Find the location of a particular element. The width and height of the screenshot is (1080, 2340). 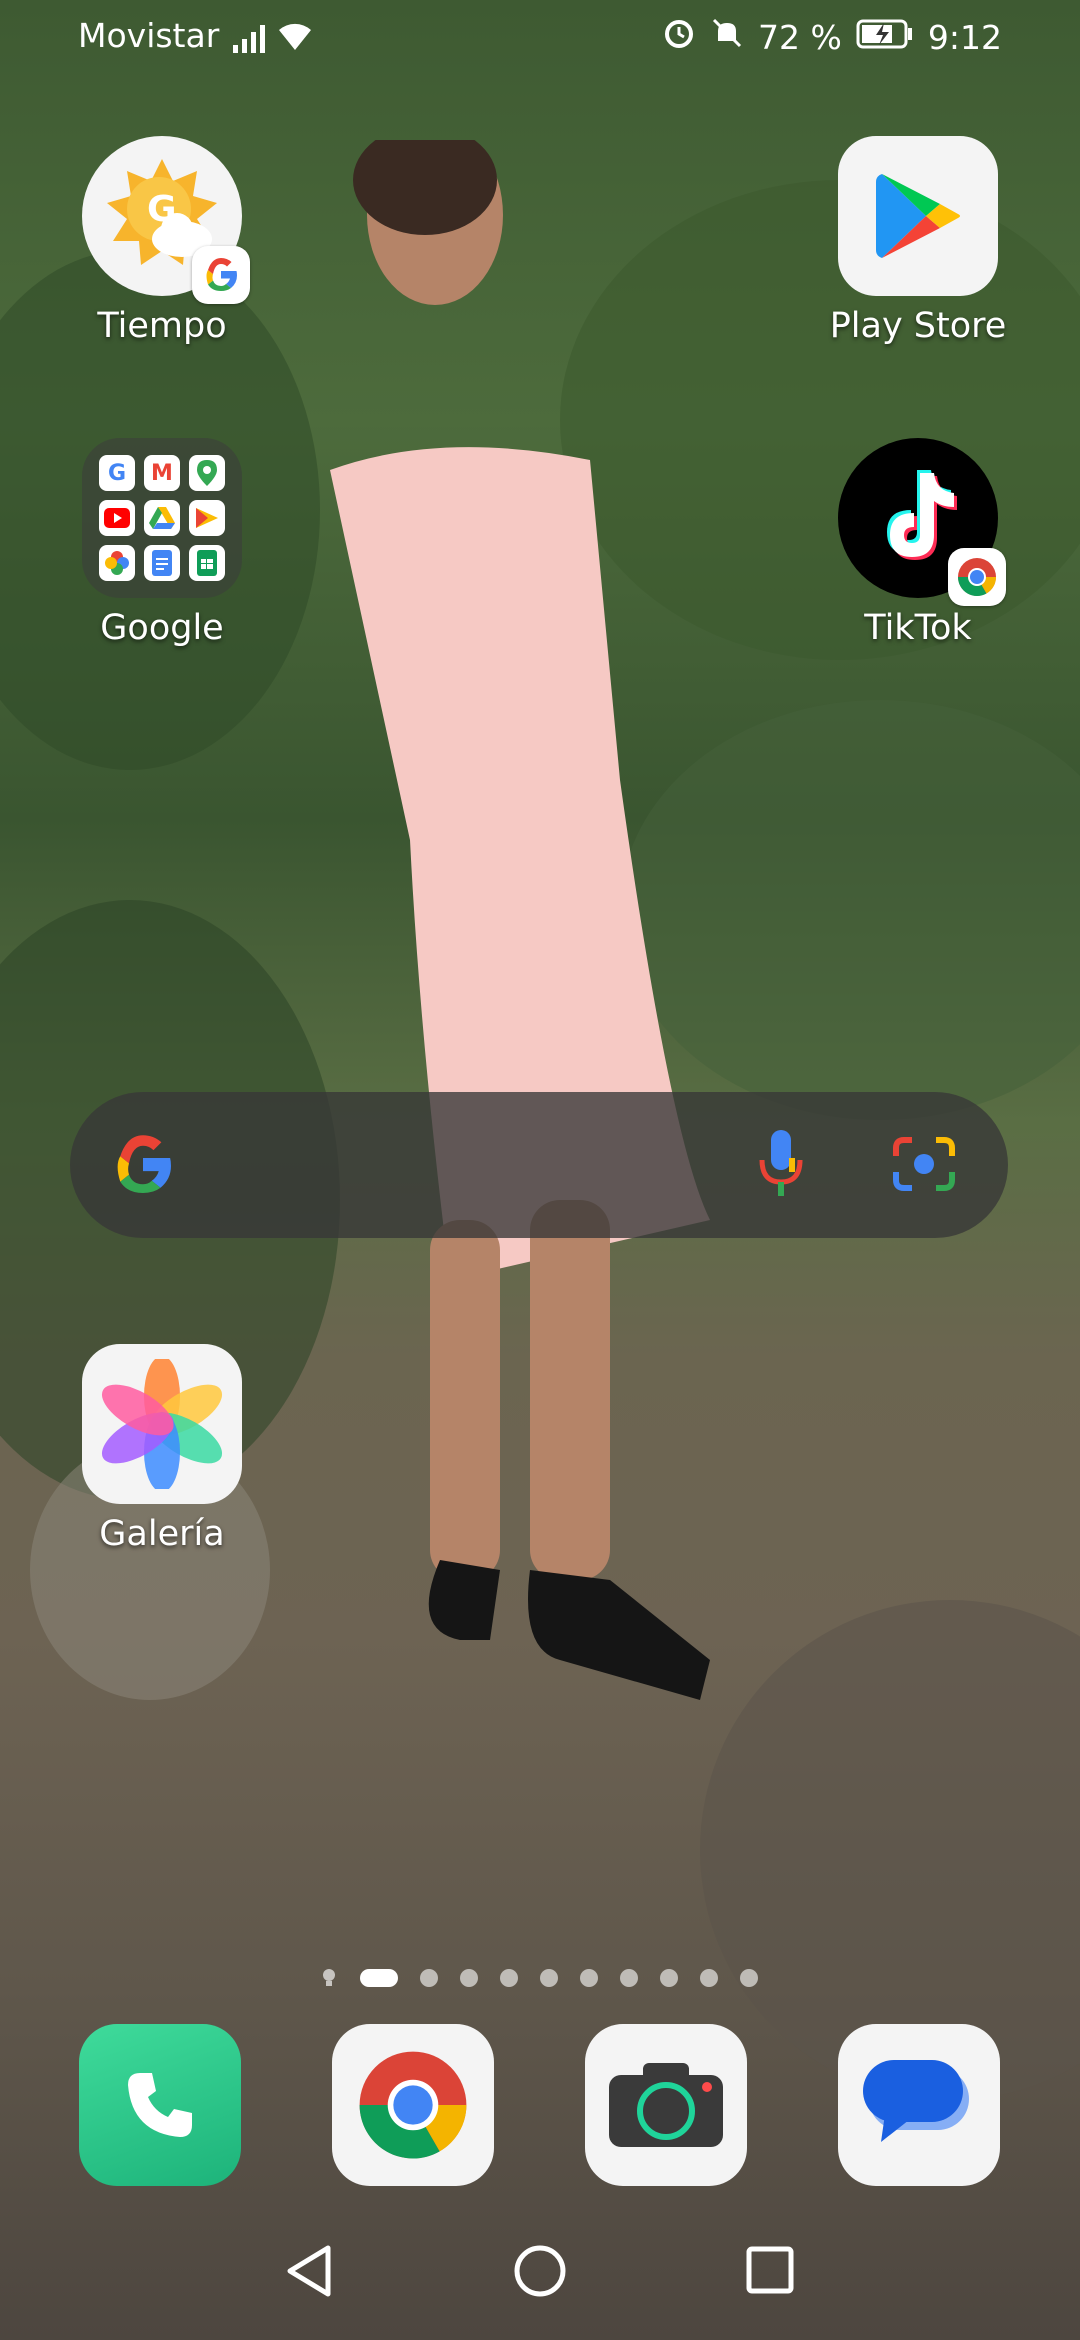

camera-icon is located at coordinates (666, 2105).